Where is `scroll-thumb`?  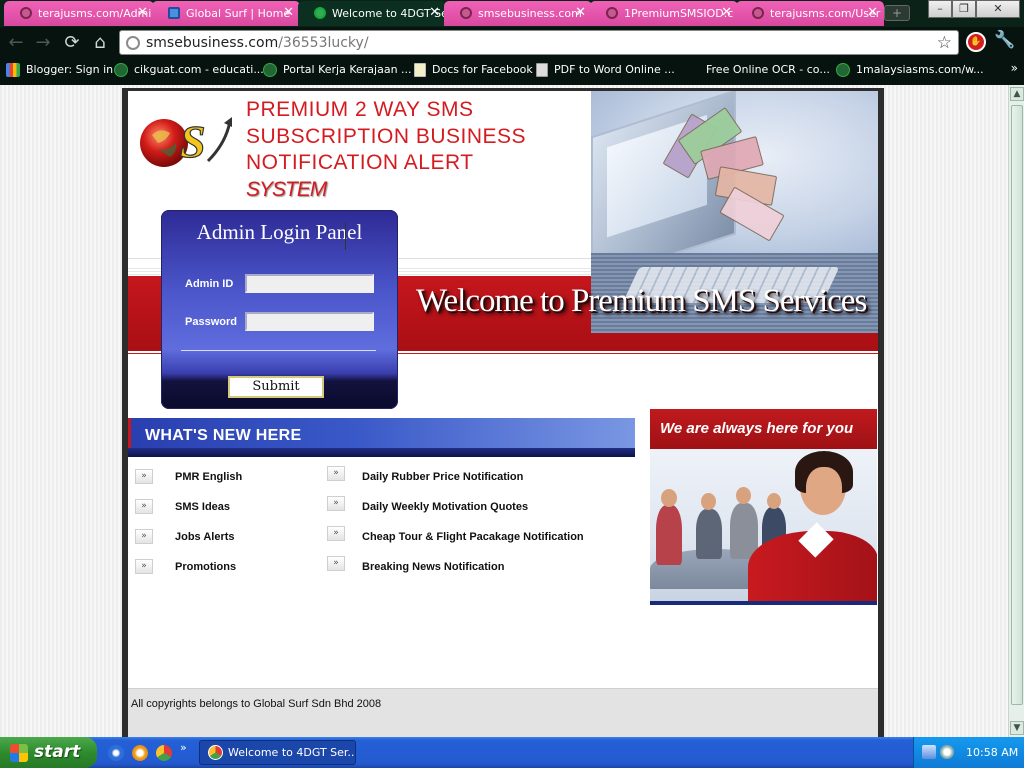
scroll-thumb is located at coordinates (1017, 405).